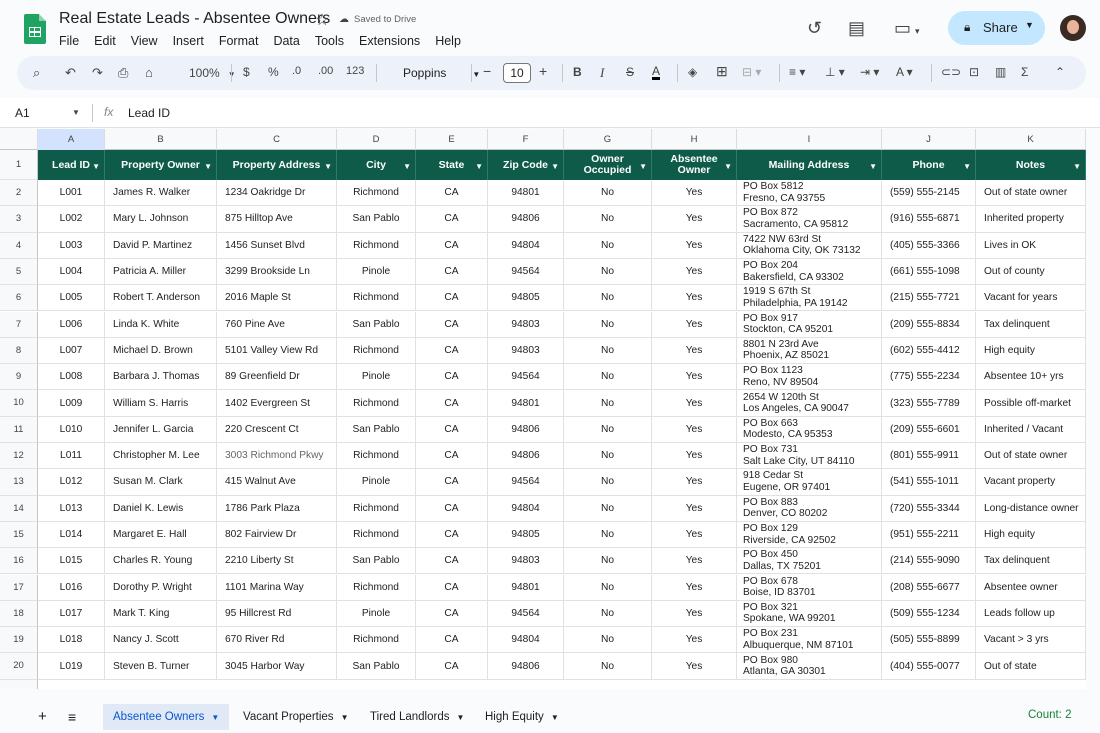 The height and width of the screenshot is (733, 1100). I want to click on menu-file: File, so click(69, 41).